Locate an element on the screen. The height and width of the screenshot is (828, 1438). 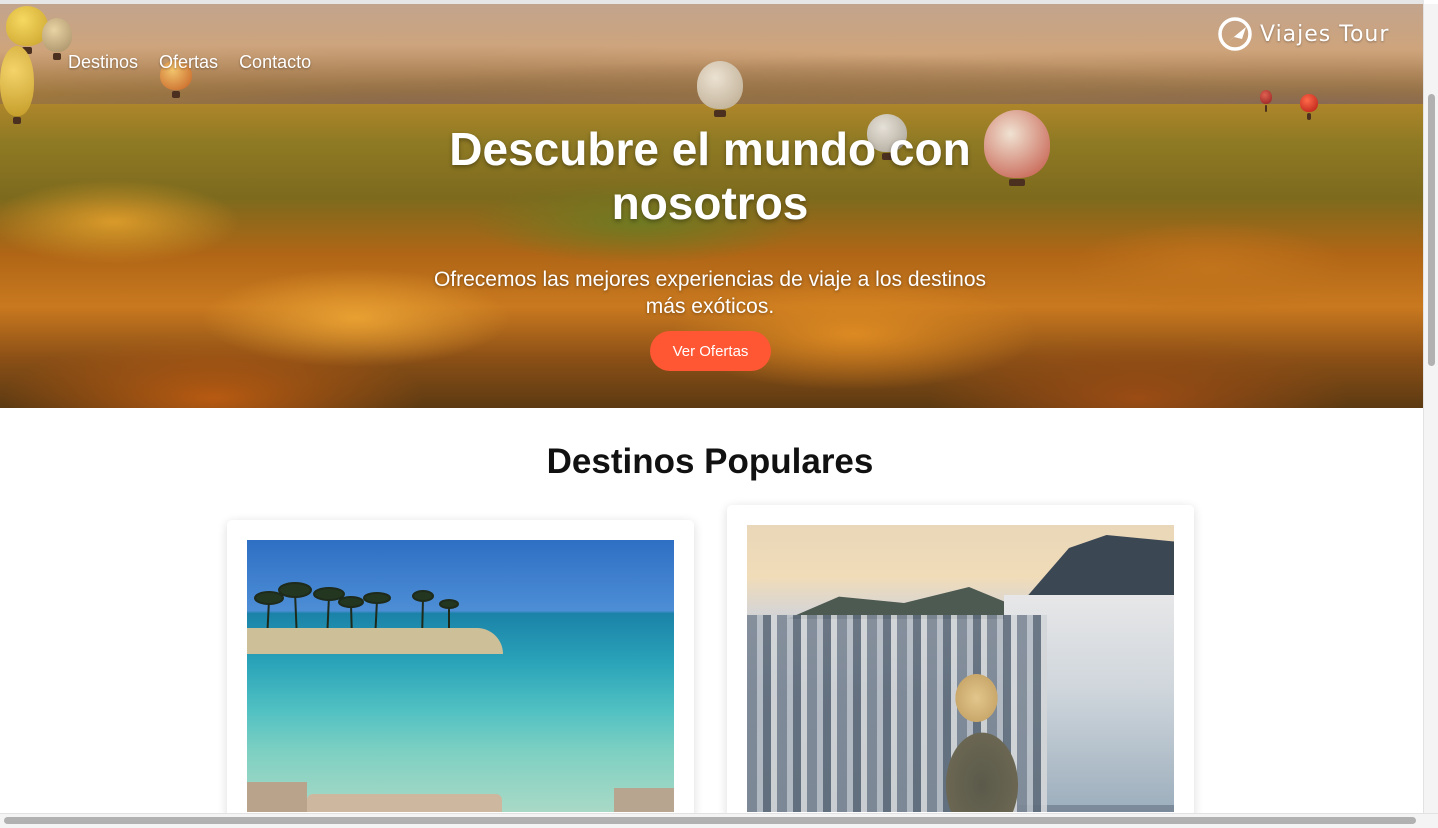
horizontal-scrollbar-thumb is located at coordinates (710, 820).